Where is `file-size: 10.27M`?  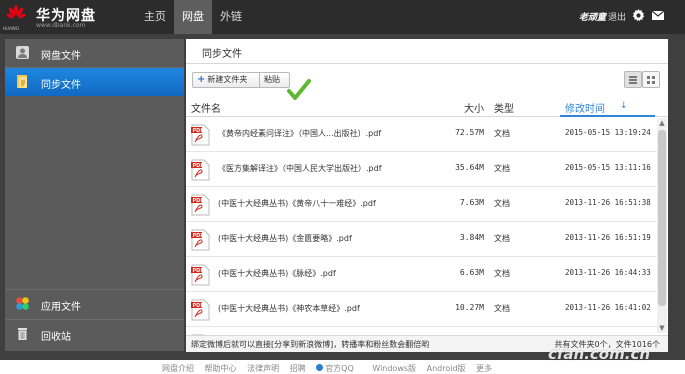 file-size: 10.27M is located at coordinates (469, 307).